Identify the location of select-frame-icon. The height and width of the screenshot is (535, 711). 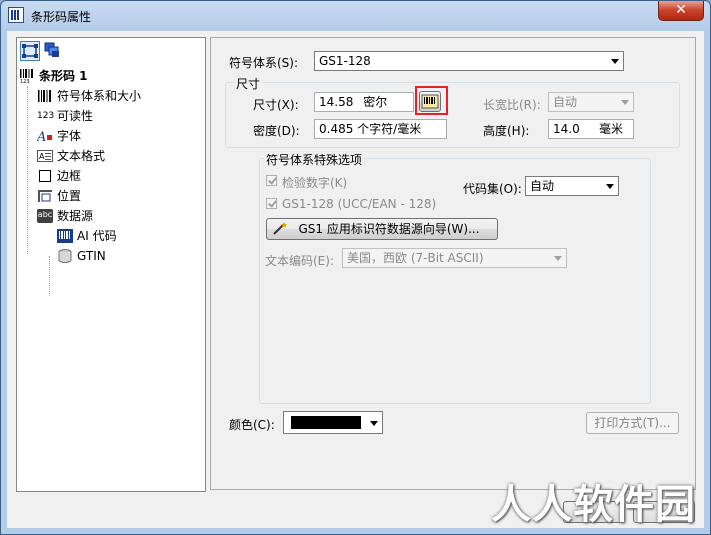
(30, 51).